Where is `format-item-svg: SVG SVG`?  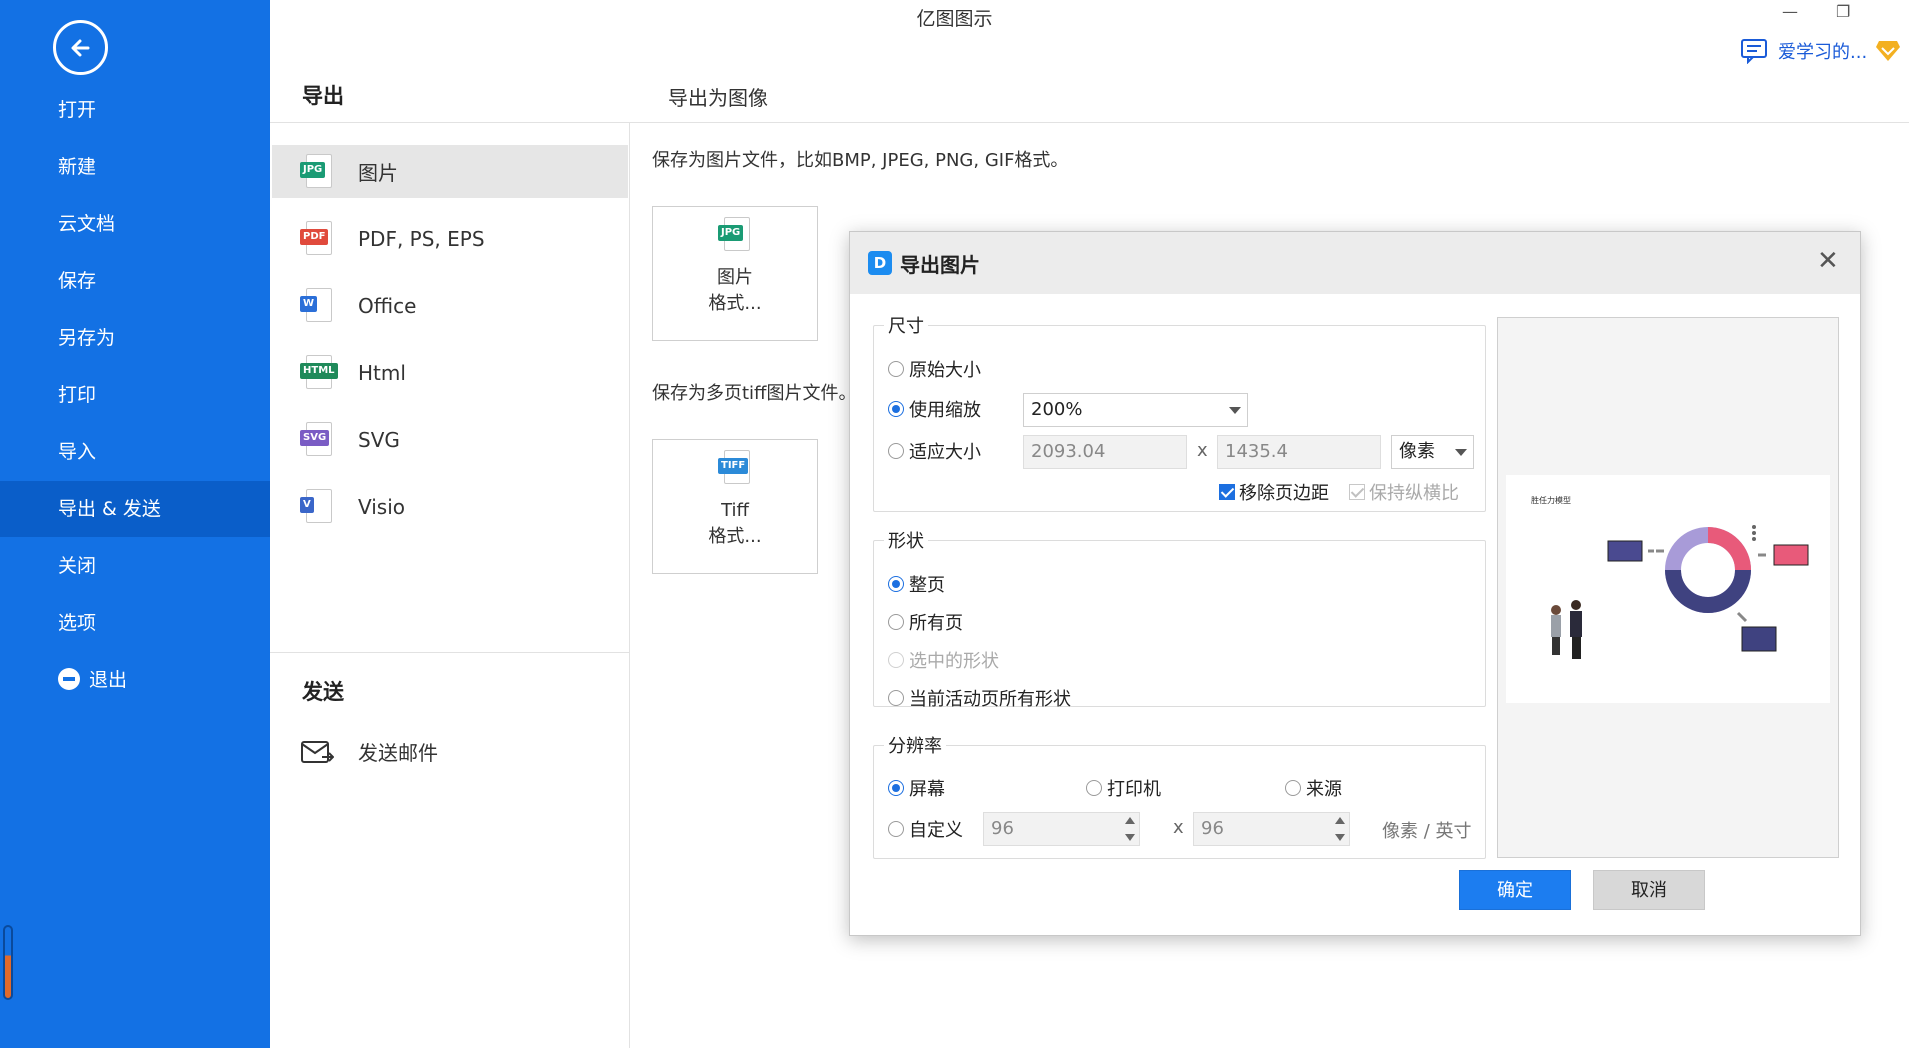 format-item-svg: SVG SVG is located at coordinates (450, 439).